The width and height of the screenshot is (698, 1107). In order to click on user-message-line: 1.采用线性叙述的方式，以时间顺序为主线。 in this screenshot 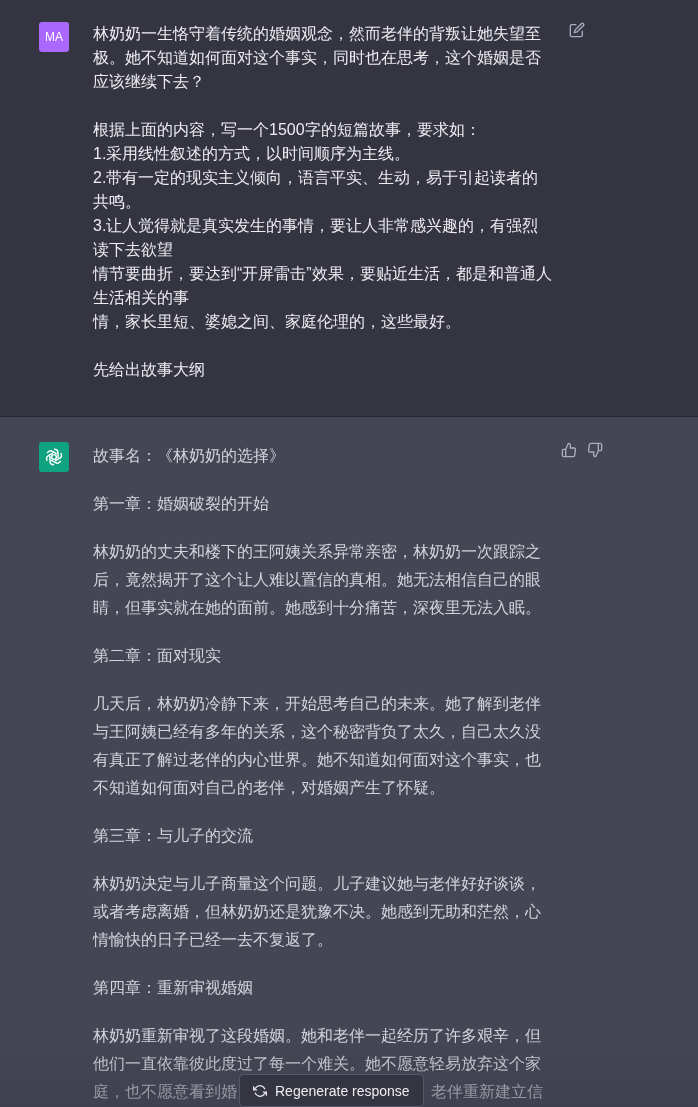, I will do `click(252, 154)`.